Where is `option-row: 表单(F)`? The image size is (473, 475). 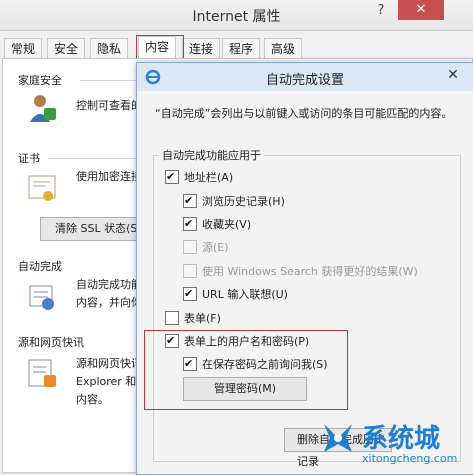 option-row: 表单(F) is located at coordinates (193, 319).